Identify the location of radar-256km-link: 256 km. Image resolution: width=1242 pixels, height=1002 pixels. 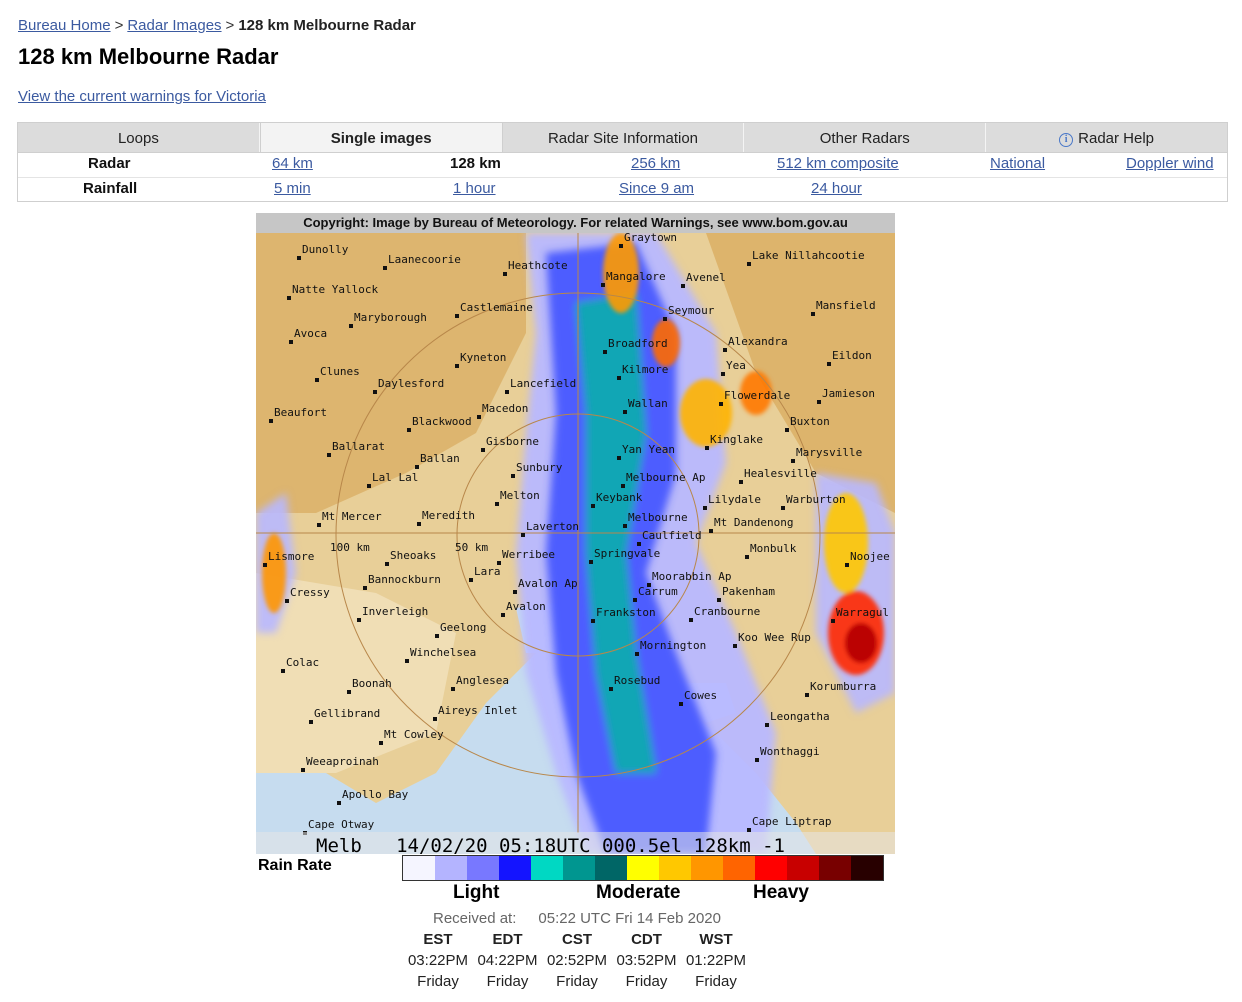
(655, 164).